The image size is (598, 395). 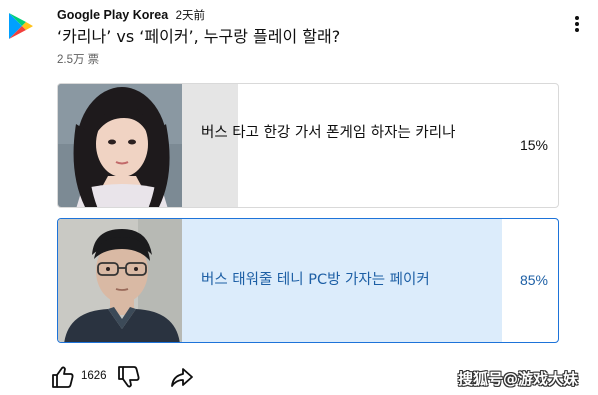 I want to click on google-play-logo-icon, so click(x=21, y=26).